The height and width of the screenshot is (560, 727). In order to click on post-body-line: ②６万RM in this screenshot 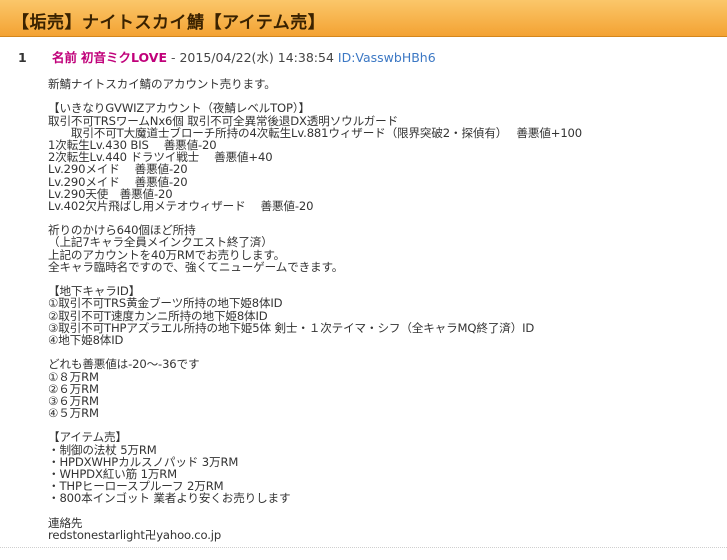, I will do `click(73, 388)`.